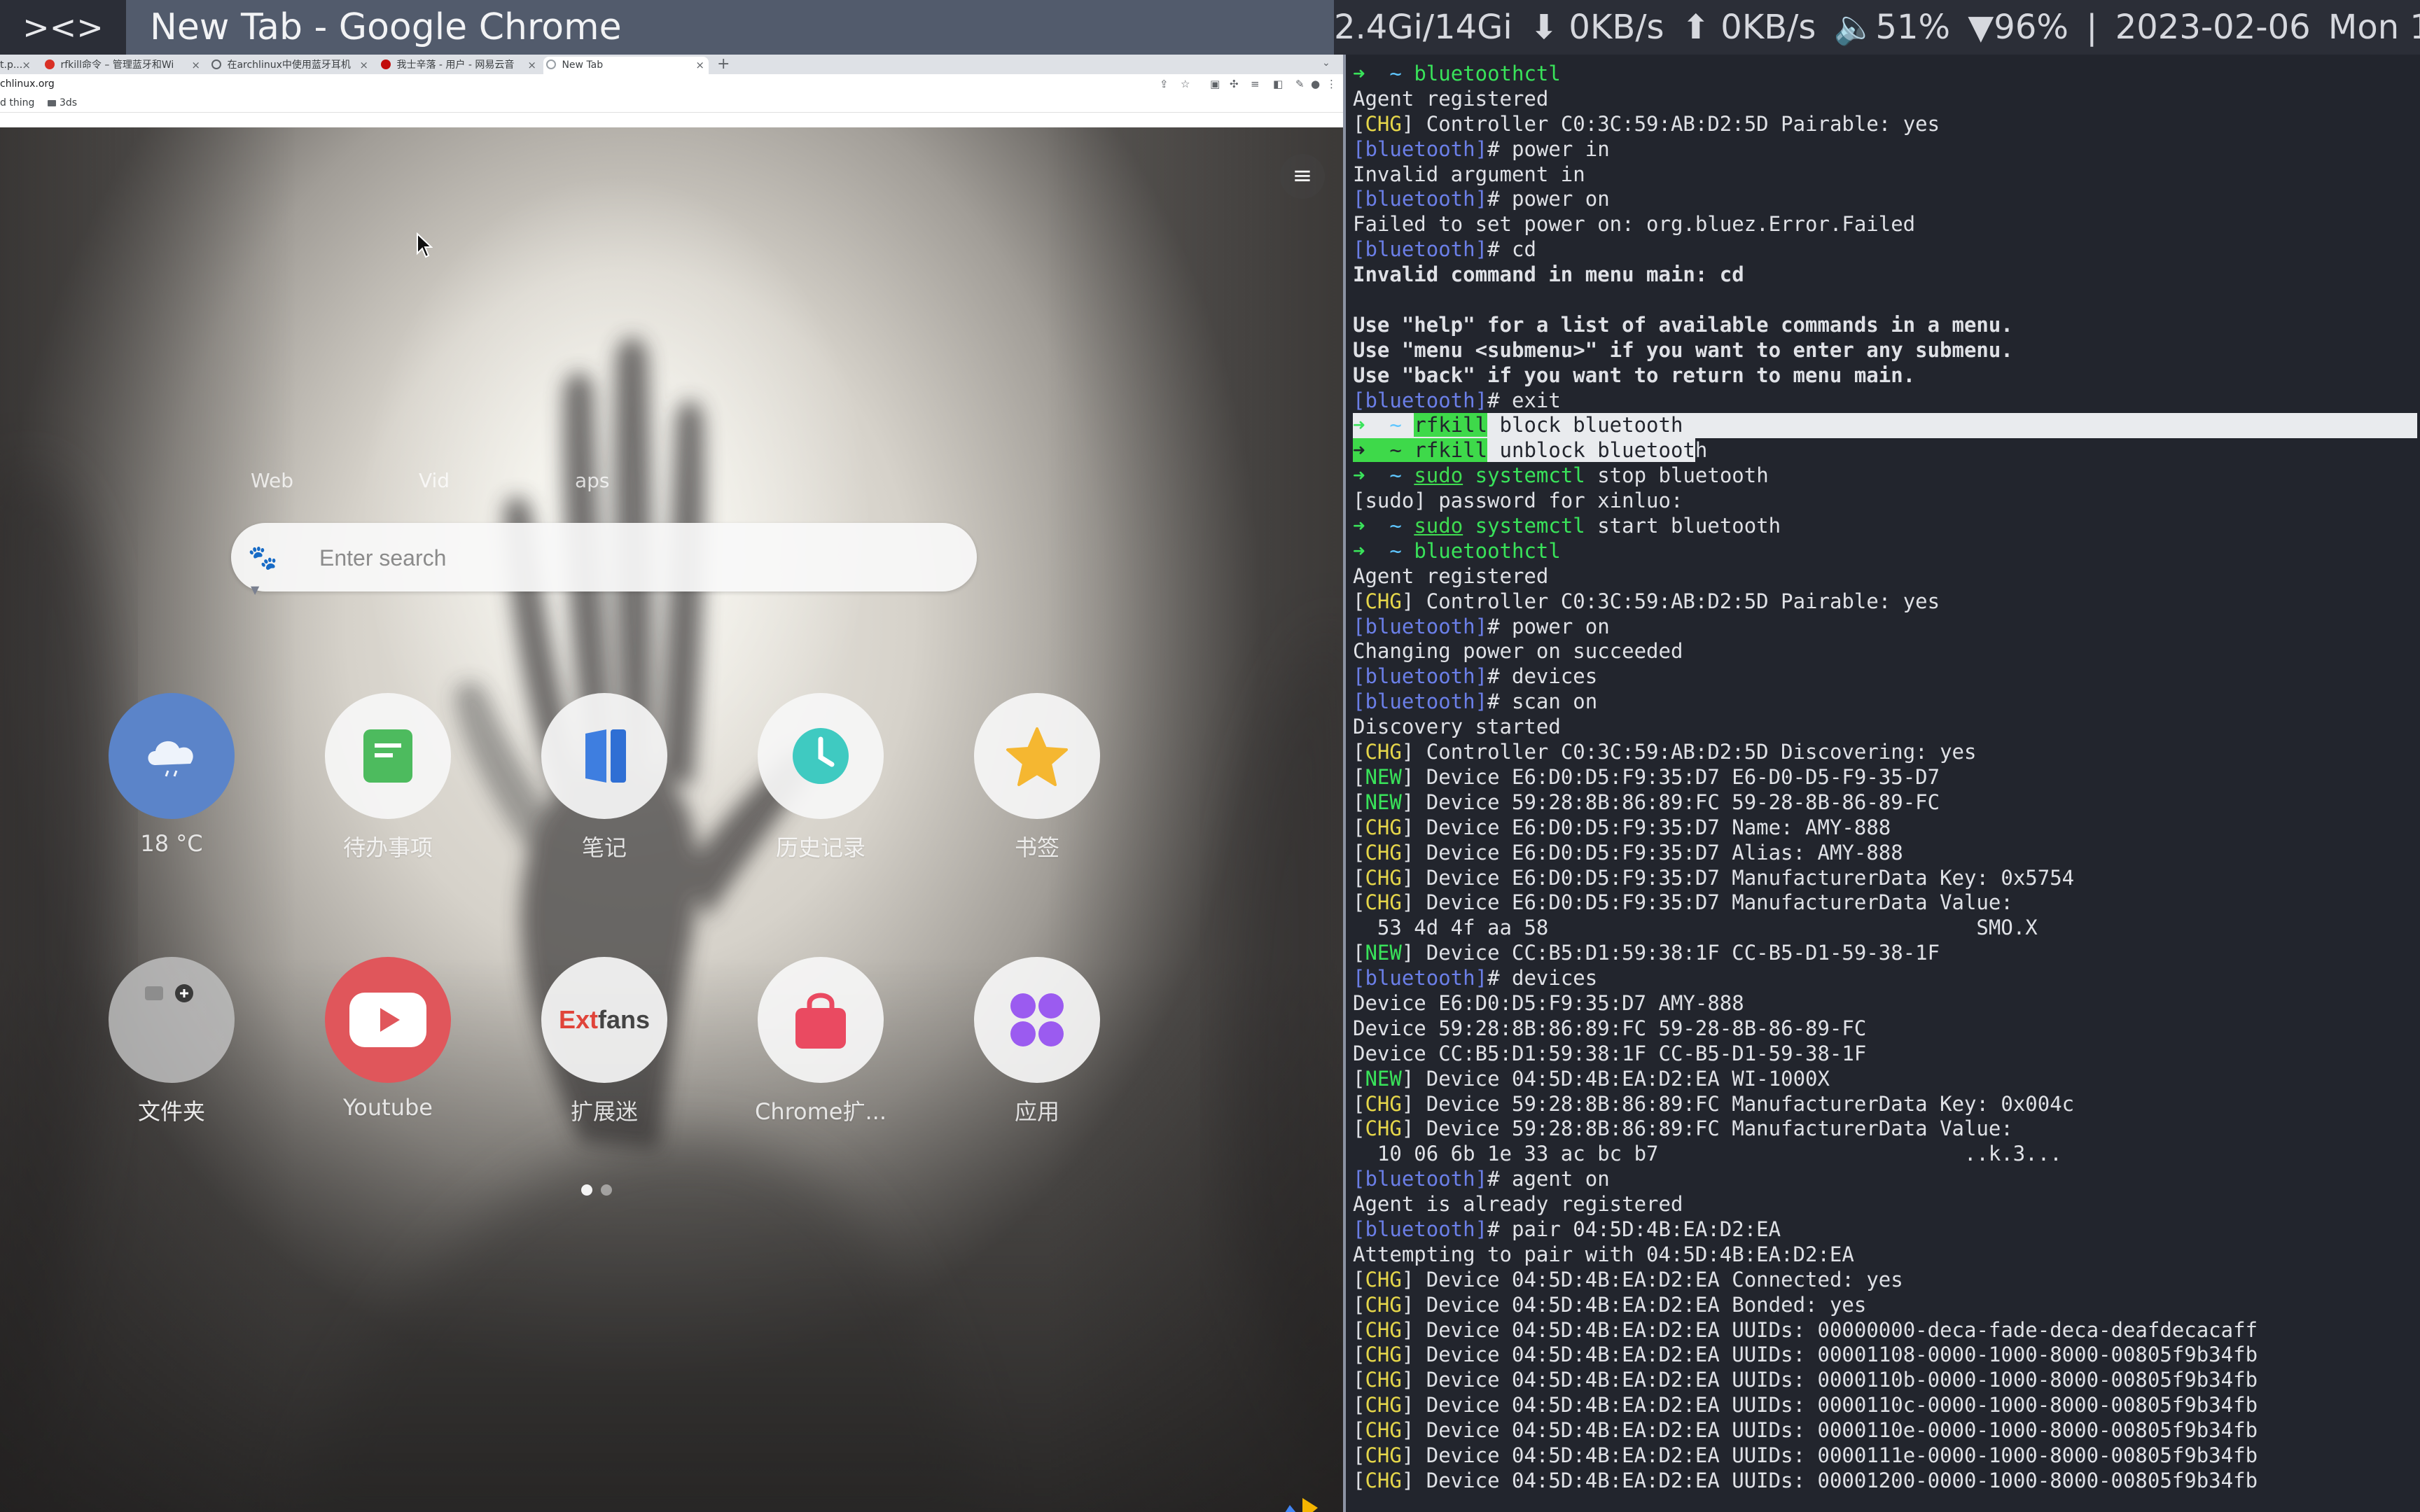 The height and width of the screenshot is (1512, 2420). Describe the element at coordinates (63, 27) in the screenshot. I see `window-manager-logo: ><>` at that location.